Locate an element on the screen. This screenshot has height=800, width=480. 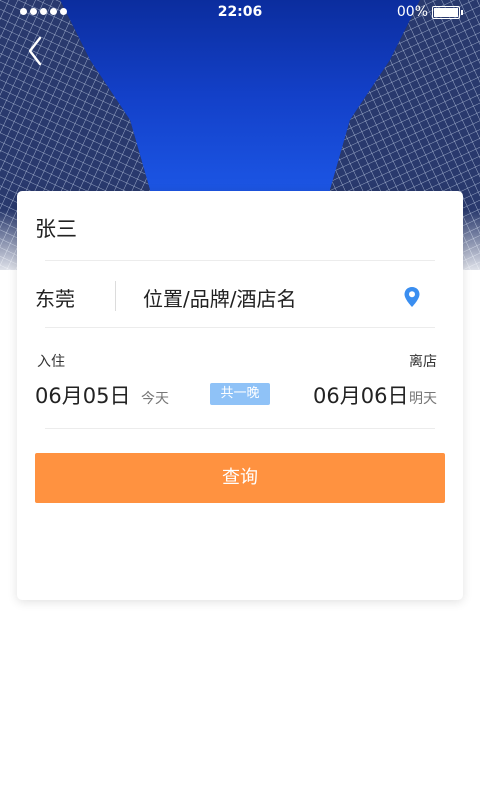
checkout-label: 离店 is located at coordinates (423, 362).